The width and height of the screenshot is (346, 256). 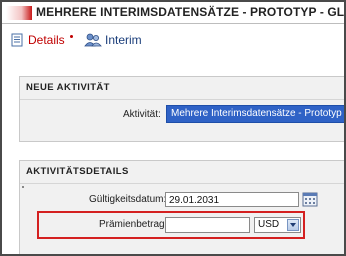 What do you see at coordinates (133, 224) in the screenshot?
I see `premium-amount-label: Prämienbetrag:` at bounding box center [133, 224].